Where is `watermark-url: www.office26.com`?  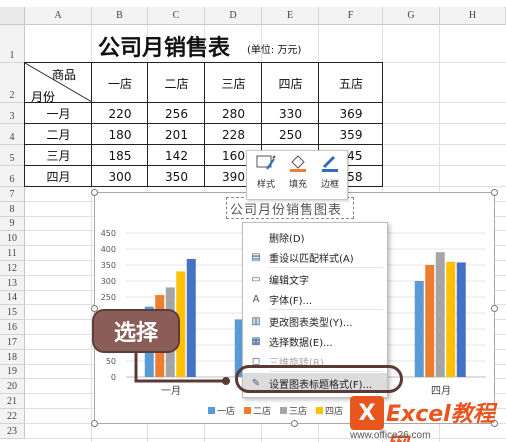 watermark-url: www.office26.com is located at coordinates (390, 435).